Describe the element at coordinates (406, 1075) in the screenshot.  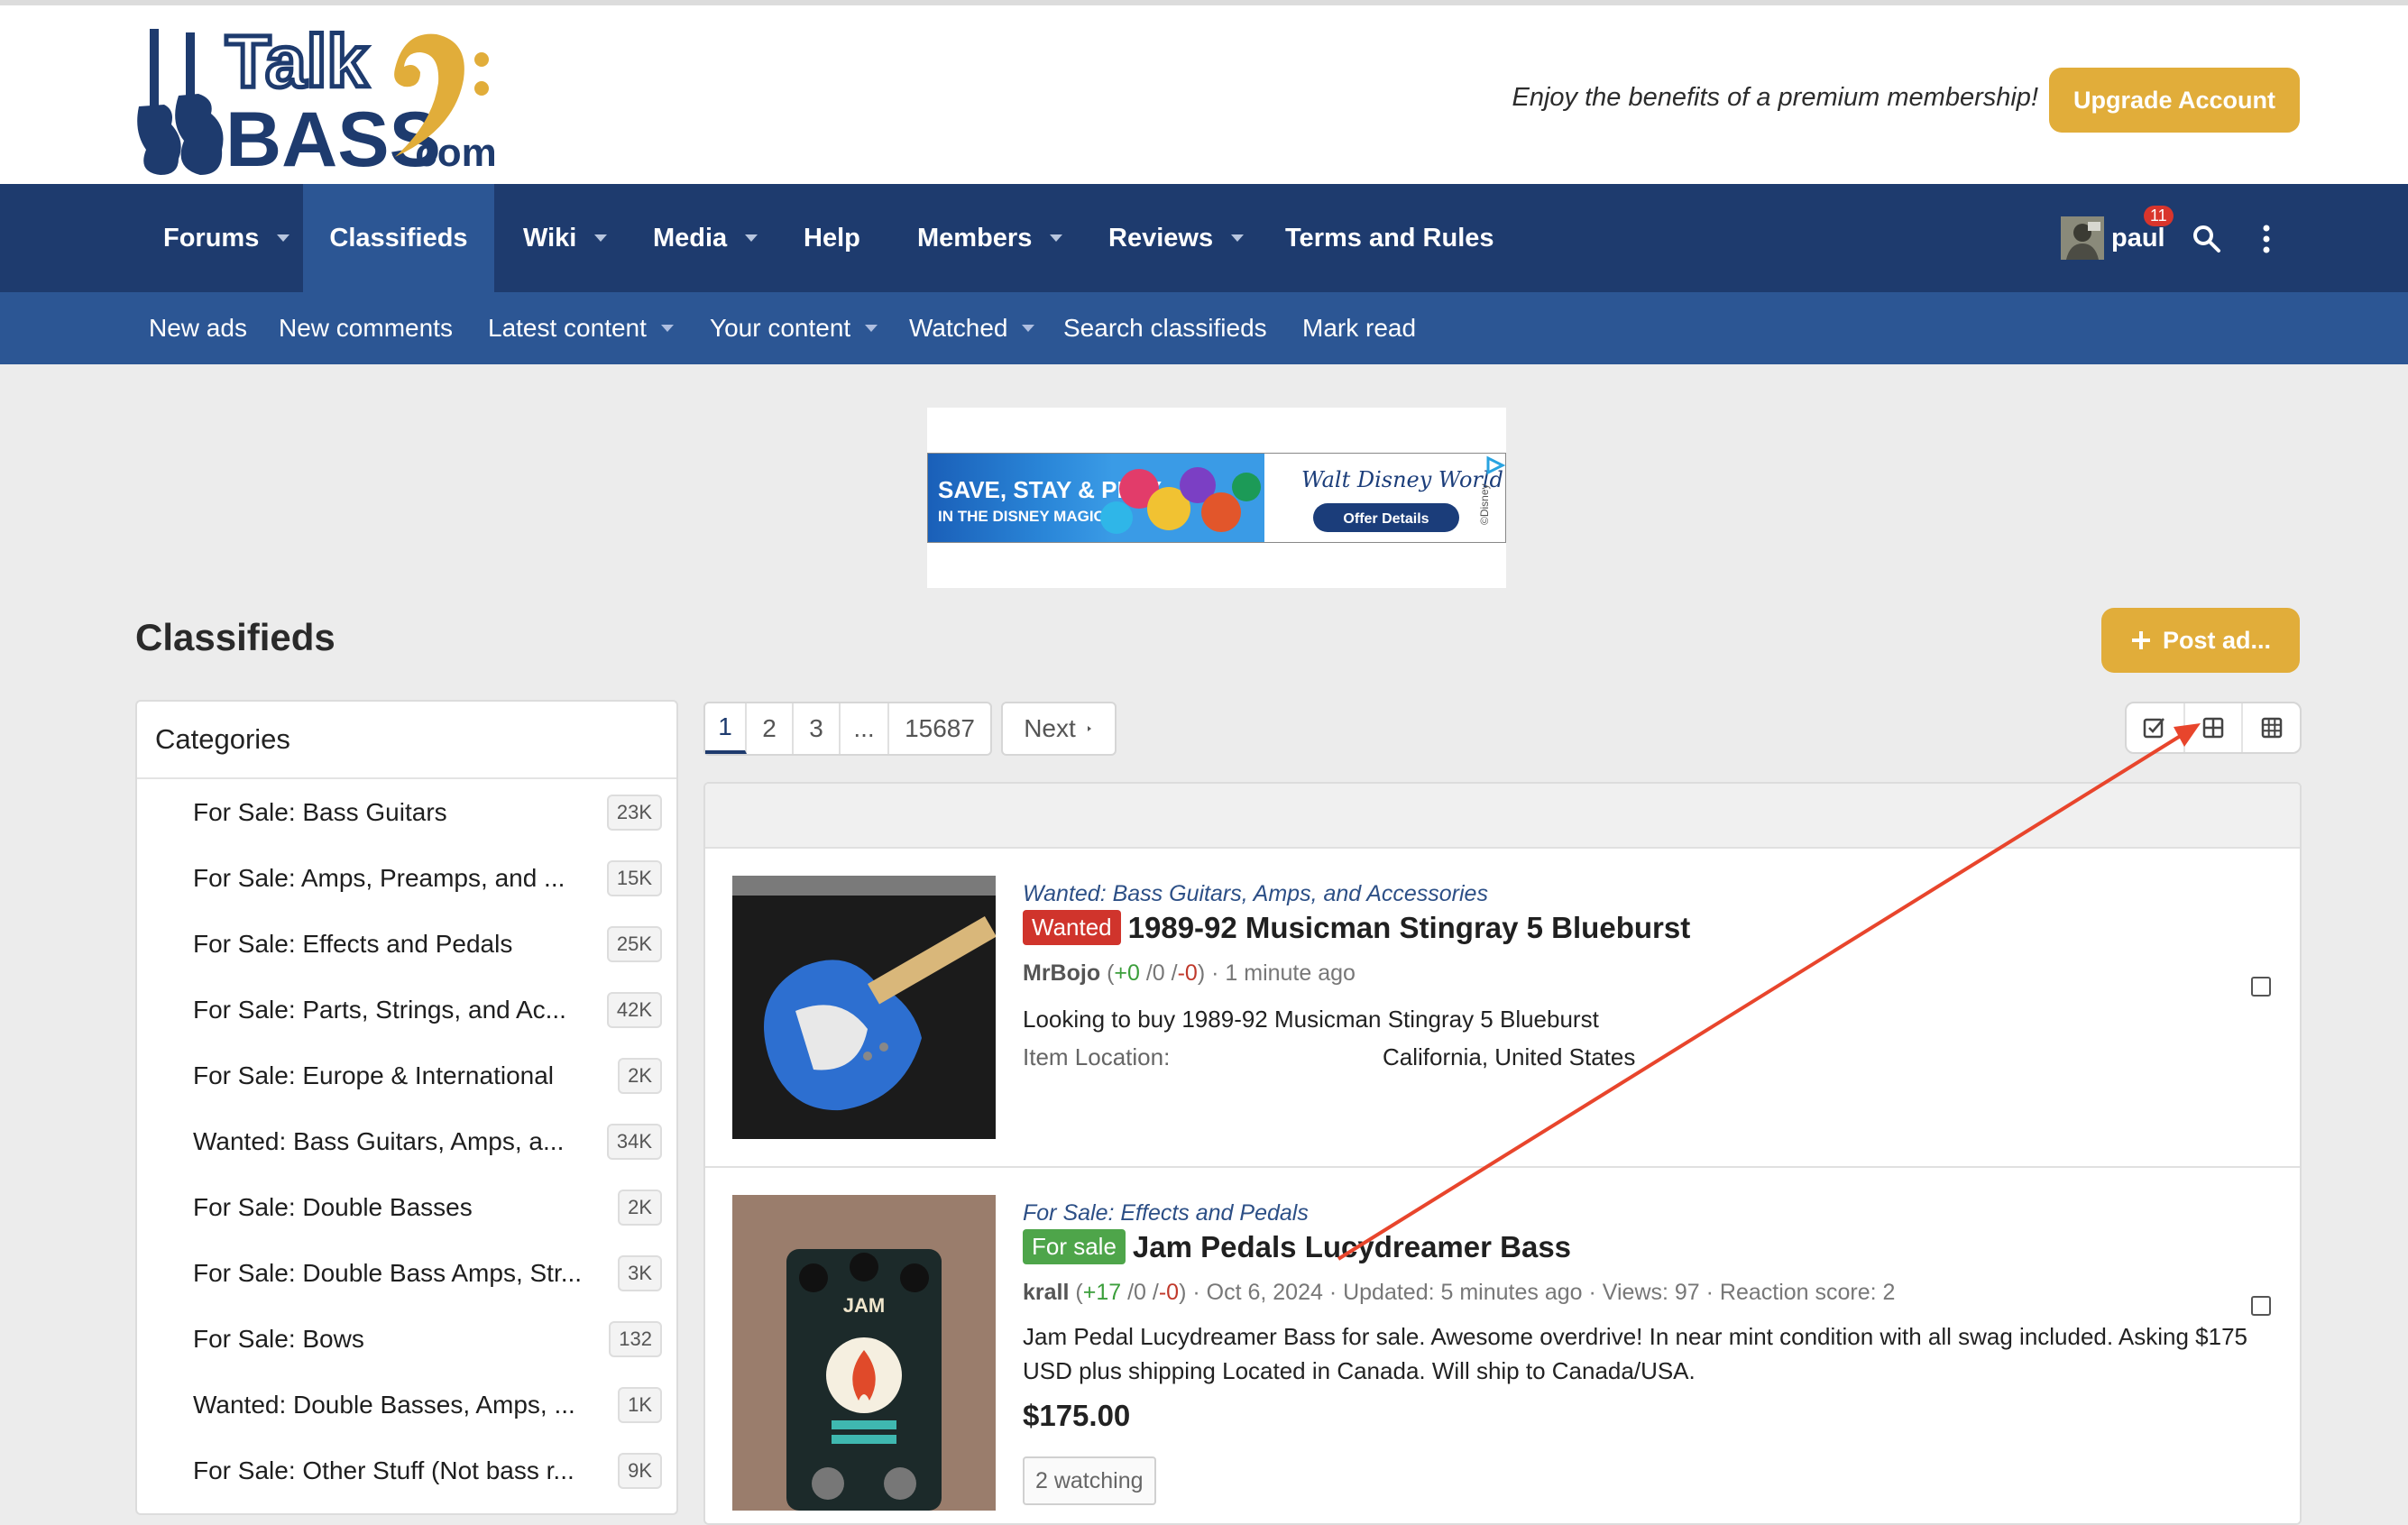
I see `category-item: For Sale: Europe & International 2K` at that location.